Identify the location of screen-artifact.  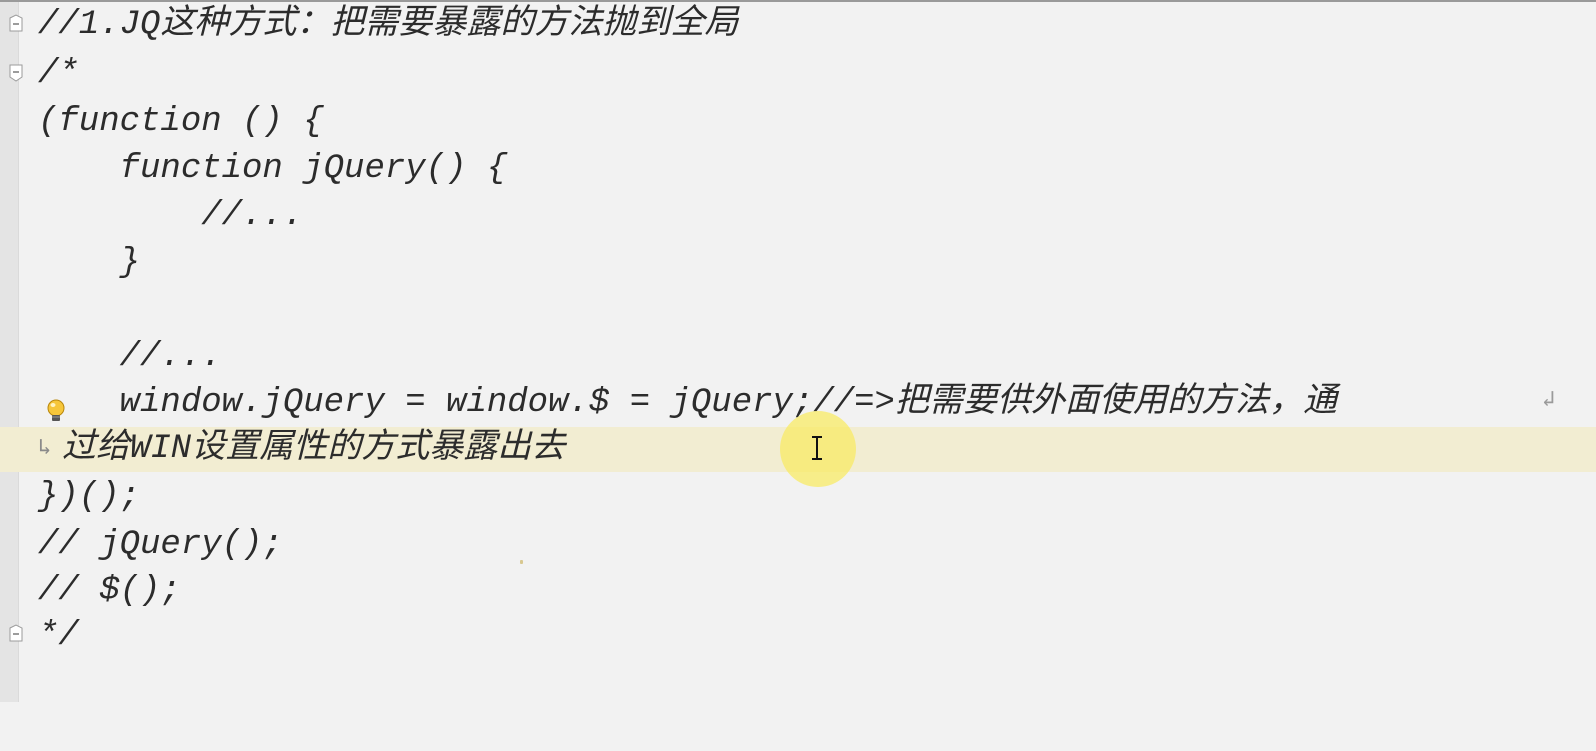
(521, 562).